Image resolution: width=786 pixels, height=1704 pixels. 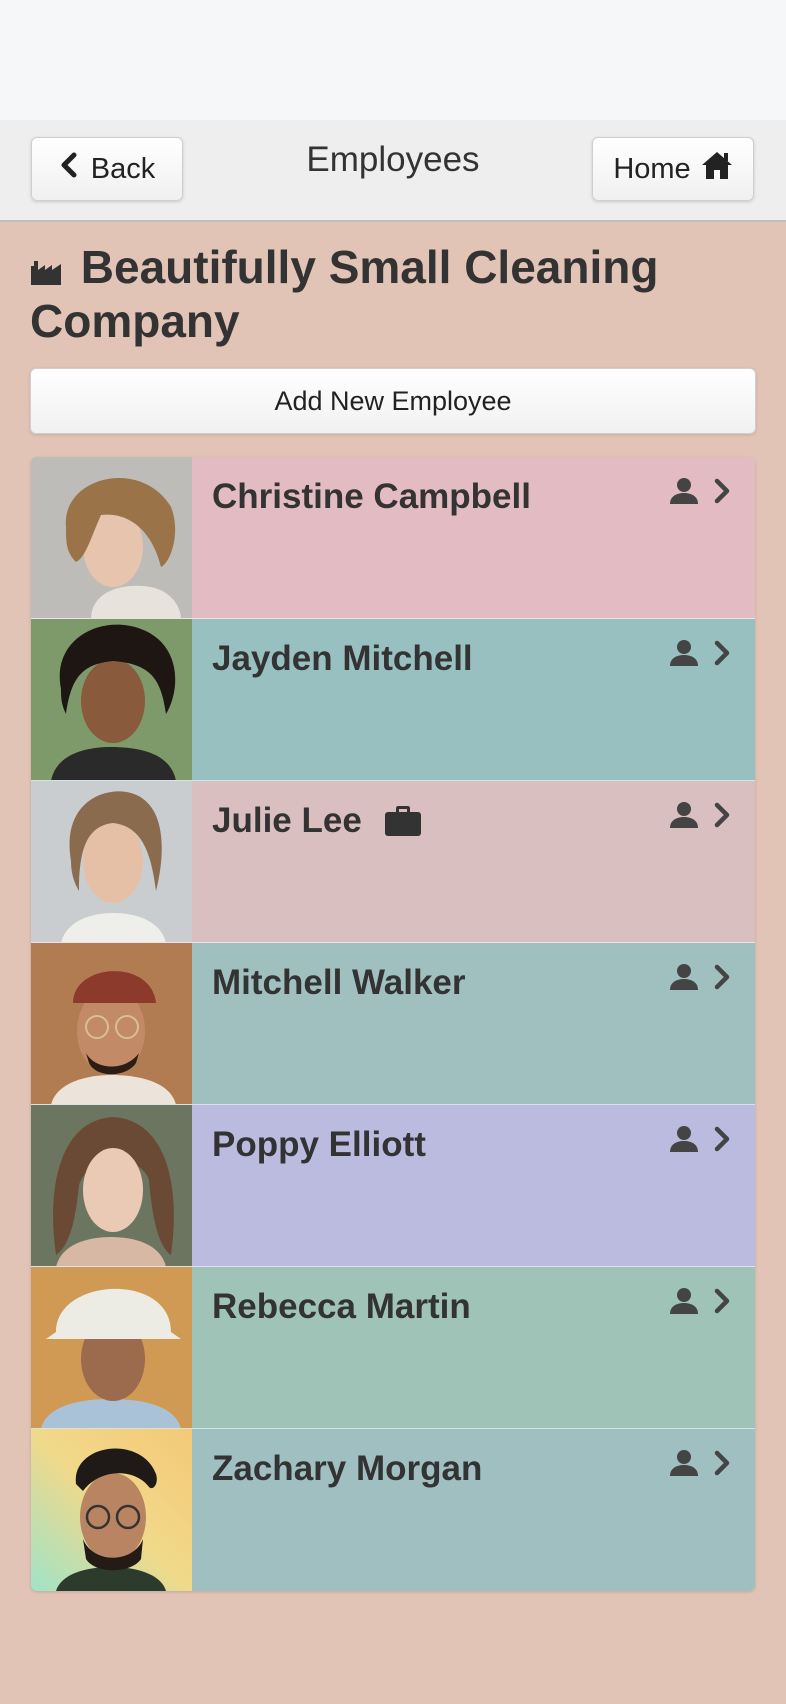 I want to click on add-new-employee-button: Add New Employee, so click(x=393, y=401).